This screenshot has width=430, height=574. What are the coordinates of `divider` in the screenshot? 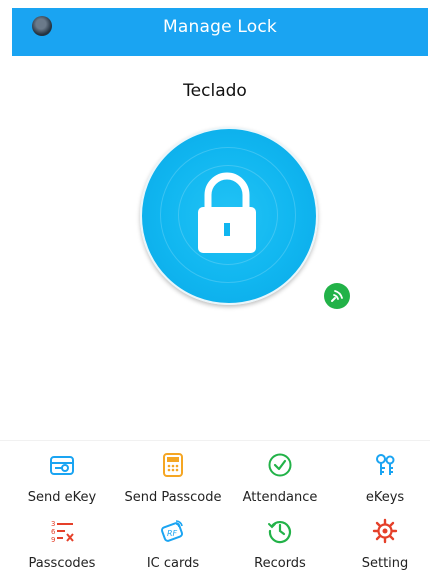 It's located at (215, 440).